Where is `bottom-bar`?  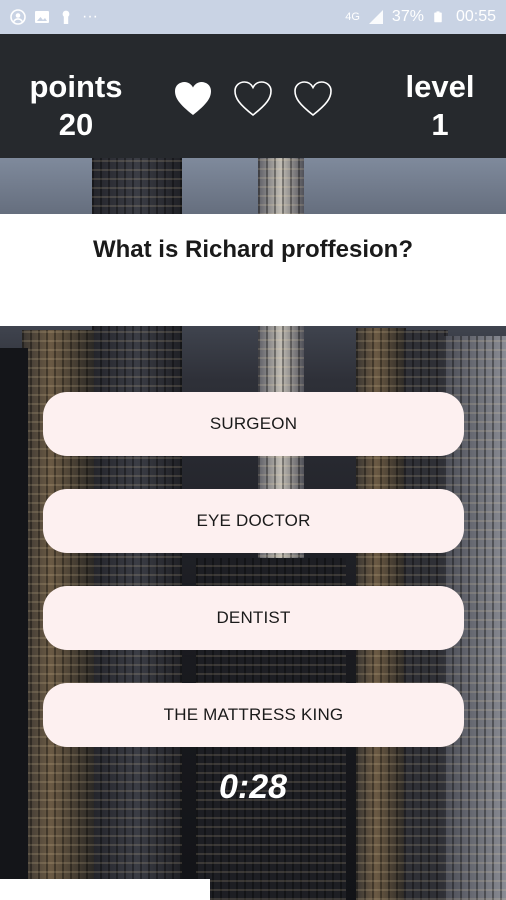
bottom-bar is located at coordinates (105, 889).